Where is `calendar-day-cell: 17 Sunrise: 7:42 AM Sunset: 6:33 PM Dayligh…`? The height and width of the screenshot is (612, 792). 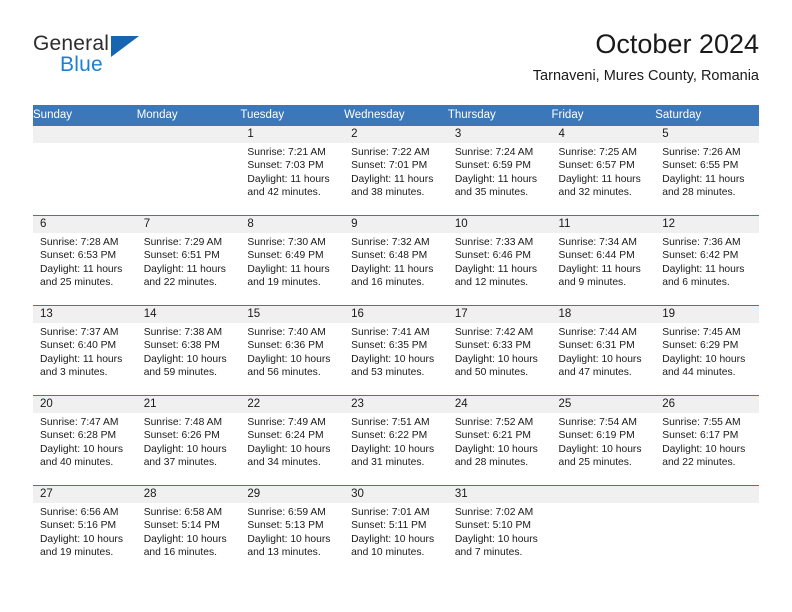
calendar-day-cell: 17 Sunrise: 7:42 AM Sunset: 6:33 PM Dayligh… is located at coordinates (499, 350).